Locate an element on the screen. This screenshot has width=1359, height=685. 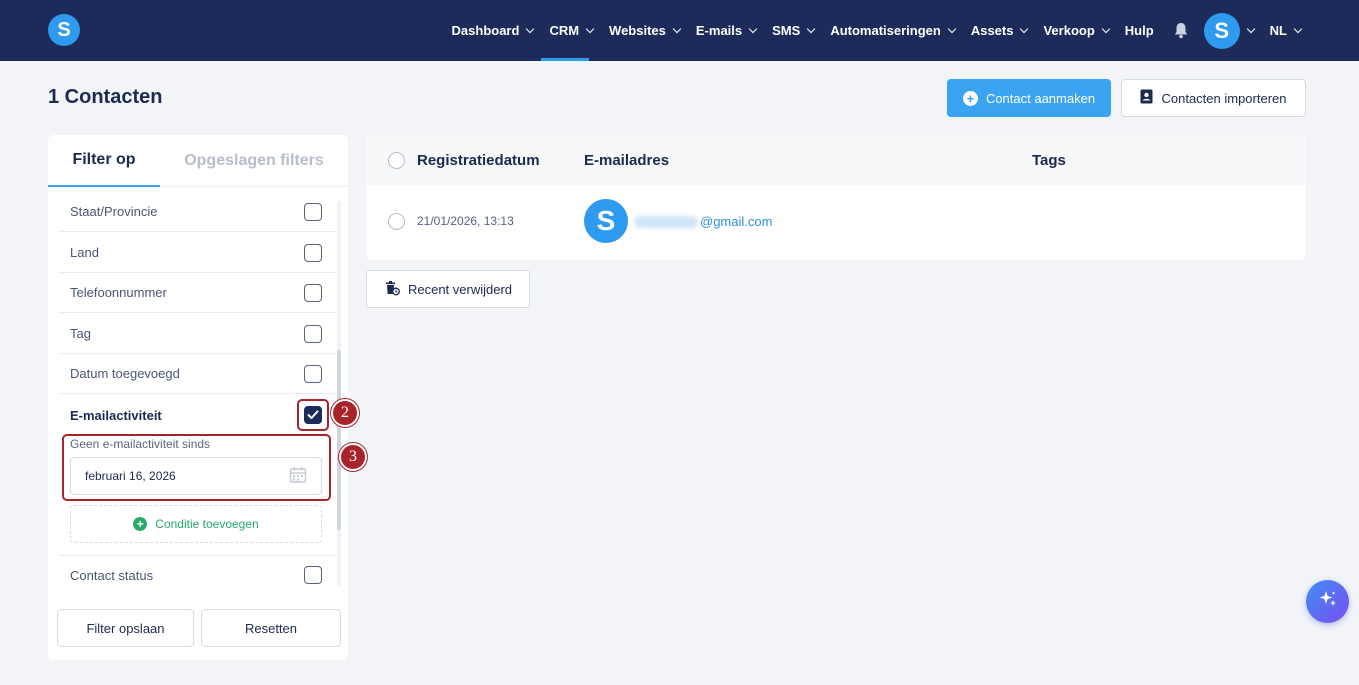
step-marker-3: 3 is located at coordinates (353, 457).